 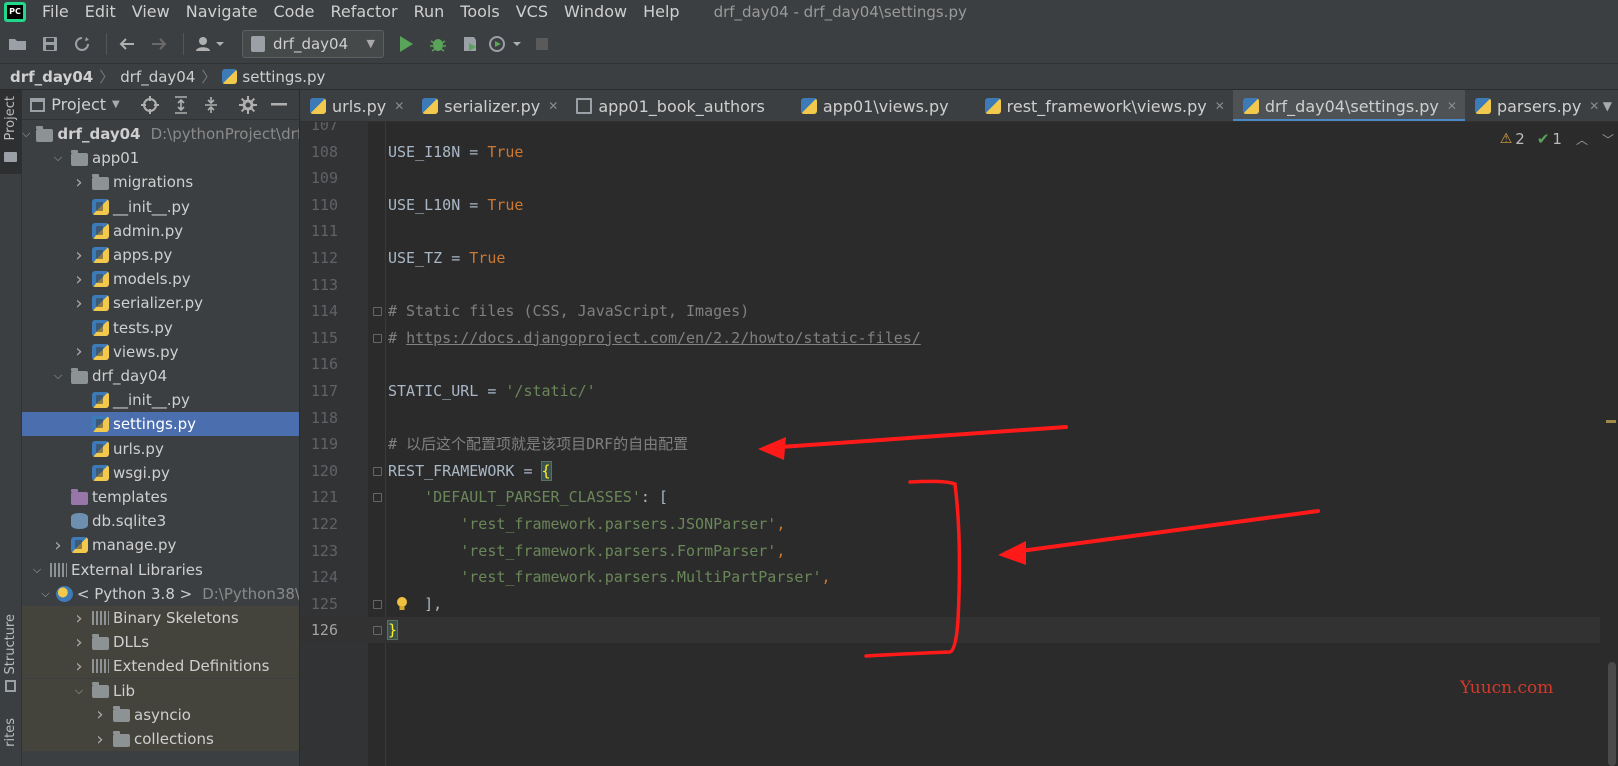 I want to click on tree-item: urls.py, so click(x=160, y=449).